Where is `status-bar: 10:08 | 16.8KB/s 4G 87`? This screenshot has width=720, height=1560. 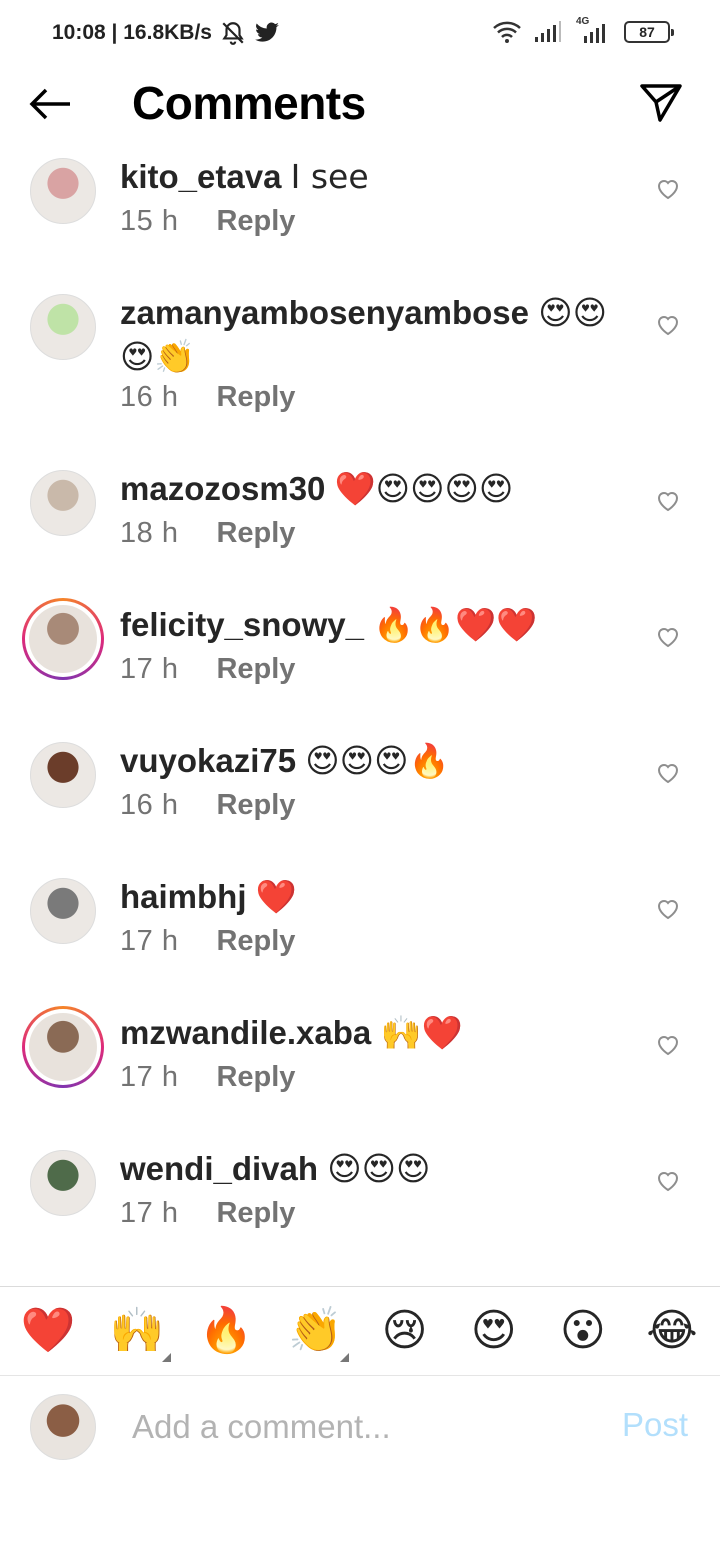
status-bar: 10:08 | 16.8KB/s 4G 87 is located at coordinates (360, 32).